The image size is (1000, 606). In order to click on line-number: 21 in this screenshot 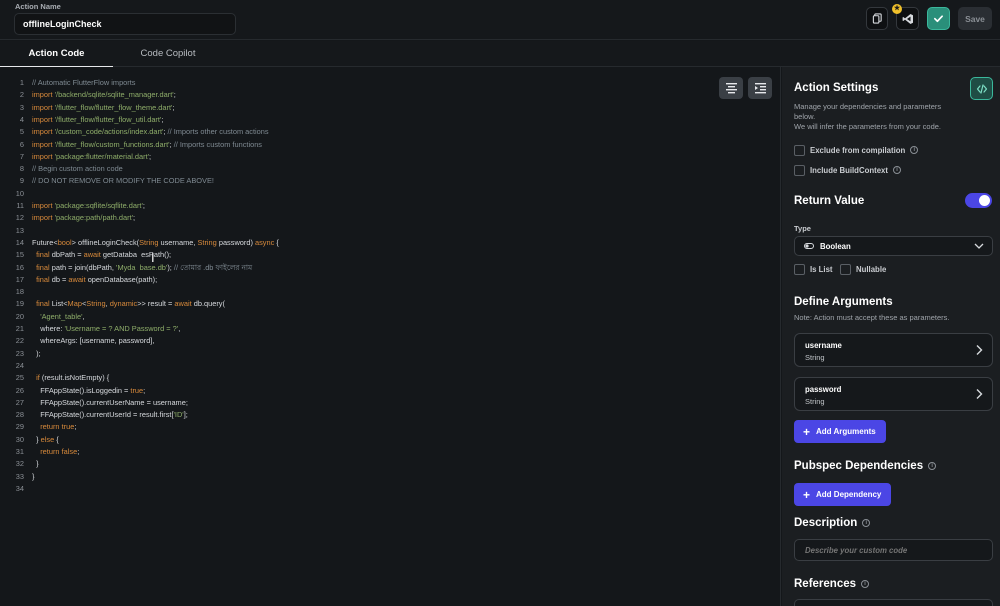, I will do `click(19, 328)`.